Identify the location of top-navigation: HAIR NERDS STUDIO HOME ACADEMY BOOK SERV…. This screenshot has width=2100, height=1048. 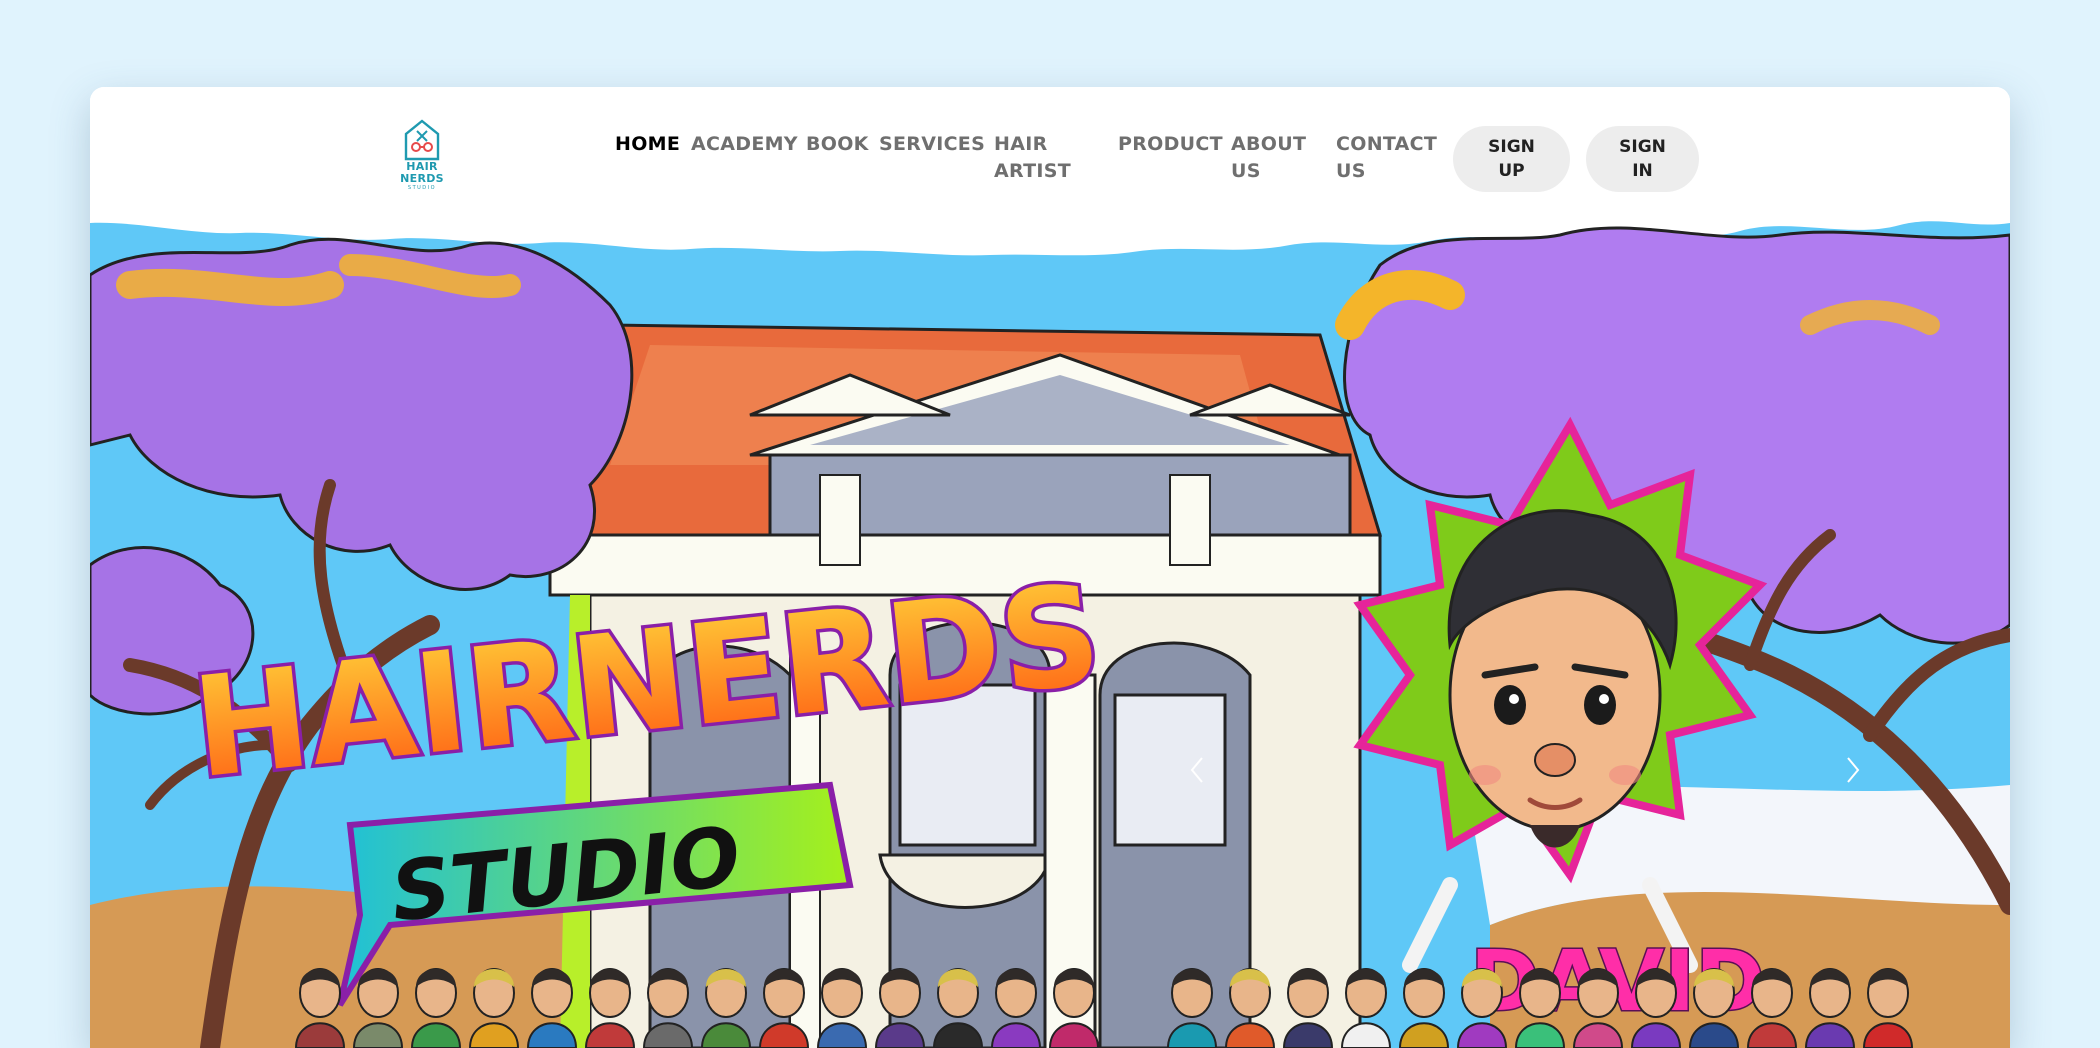
(1050, 147).